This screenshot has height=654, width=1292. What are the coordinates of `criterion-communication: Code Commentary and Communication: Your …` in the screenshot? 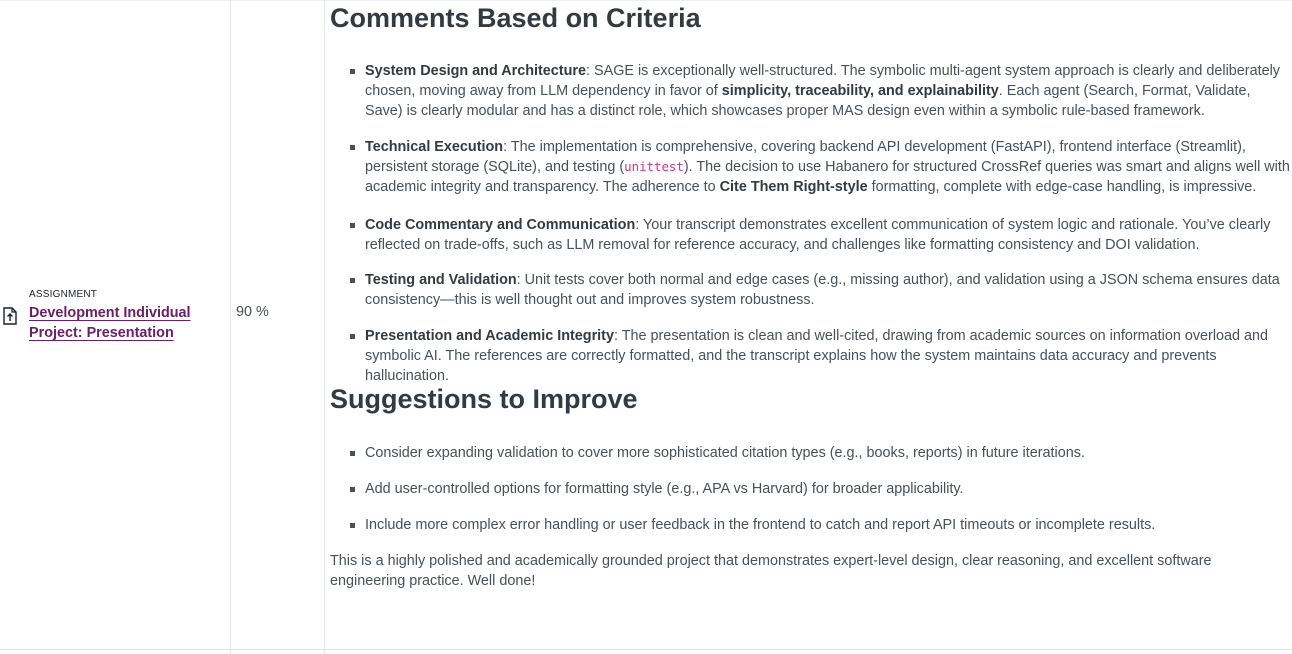 It's located at (811, 235).